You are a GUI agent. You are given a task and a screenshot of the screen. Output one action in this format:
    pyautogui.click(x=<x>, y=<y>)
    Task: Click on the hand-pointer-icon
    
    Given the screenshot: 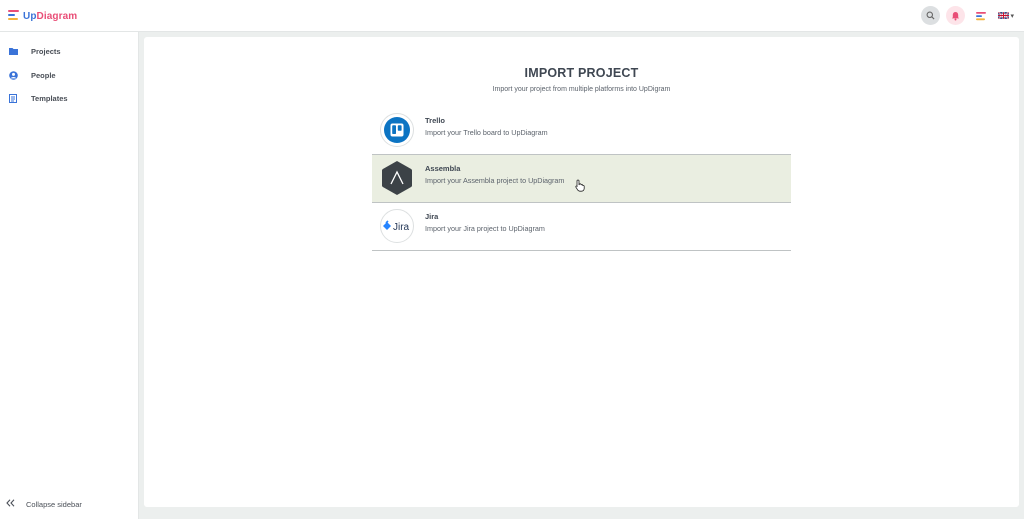 What is the action you would take?
    pyautogui.click(x=580, y=188)
    